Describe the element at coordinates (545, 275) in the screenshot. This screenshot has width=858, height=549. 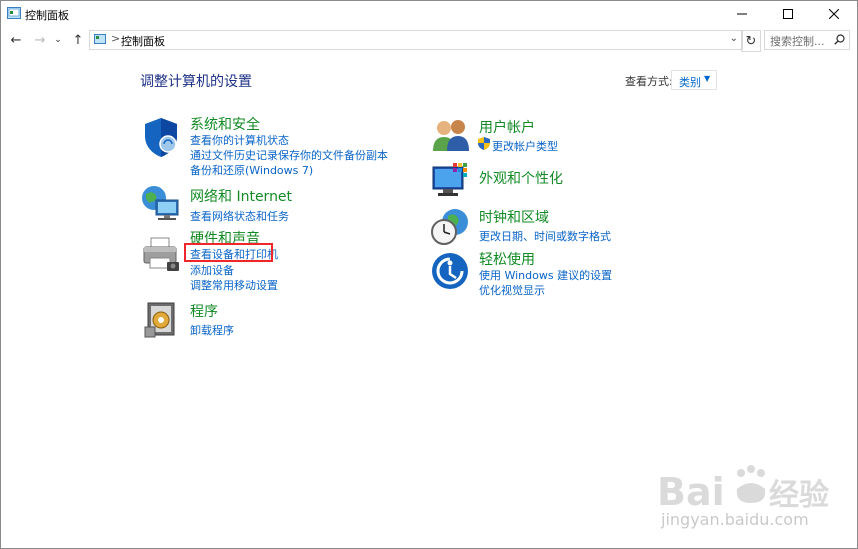
I see `link-windows-recommended-settings: 使用 Windows 建议的设置` at that location.